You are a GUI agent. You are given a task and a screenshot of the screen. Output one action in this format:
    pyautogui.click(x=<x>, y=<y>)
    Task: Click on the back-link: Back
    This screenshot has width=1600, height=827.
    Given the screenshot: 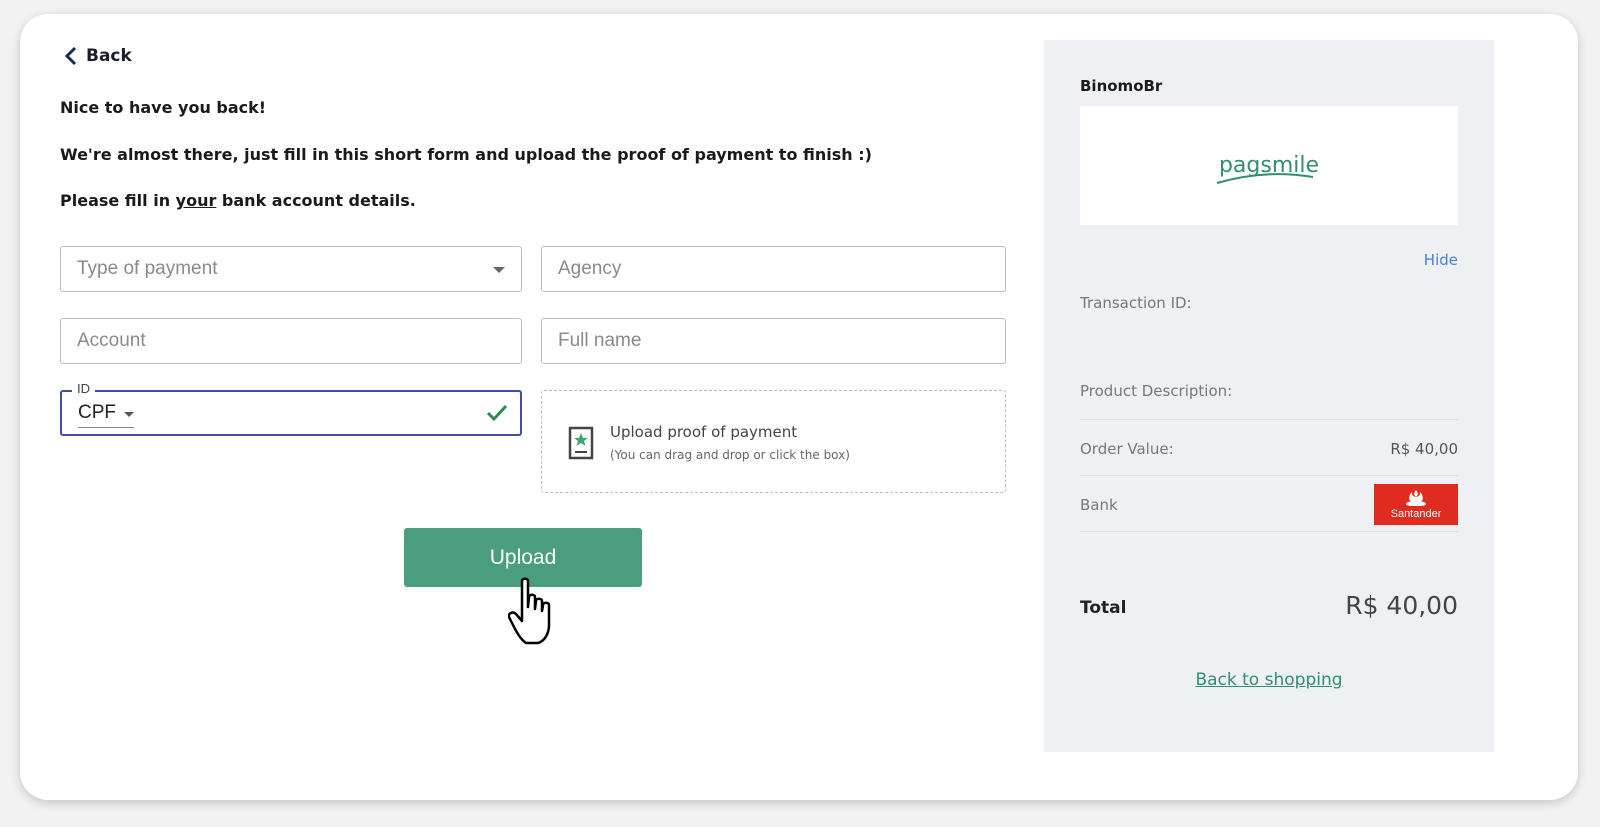 What is the action you would take?
    pyautogui.click(x=98, y=56)
    